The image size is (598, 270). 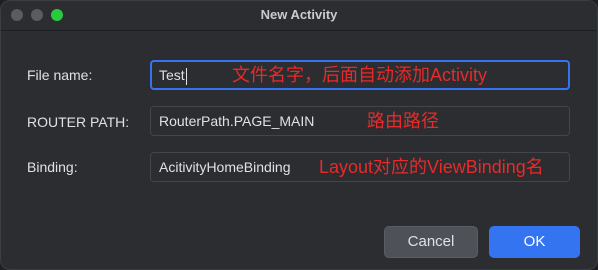 What do you see at coordinates (403, 121) in the screenshot?
I see `router-path-annotation: 路由路径` at bounding box center [403, 121].